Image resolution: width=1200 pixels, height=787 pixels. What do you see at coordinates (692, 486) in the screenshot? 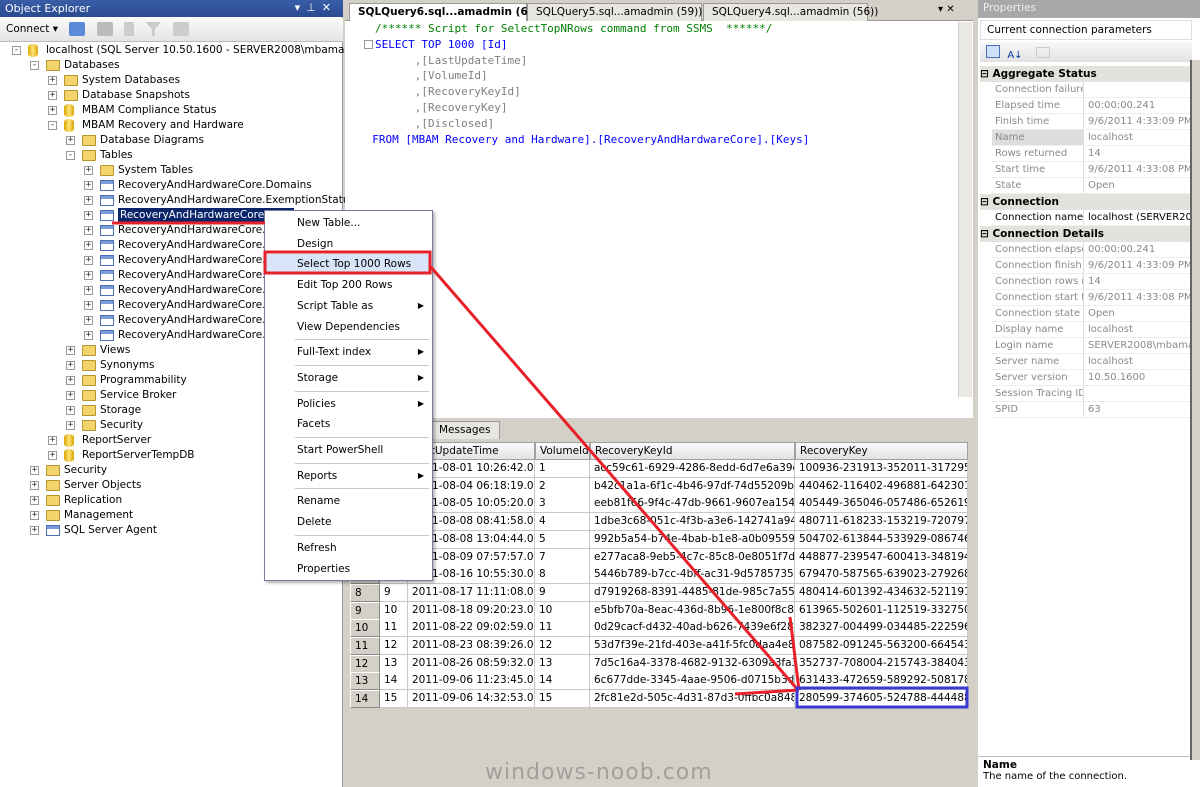
I see `grid-cell: b42c1a1a-6f1c-4b46-97df-74d55209bbec` at bounding box center [692, 486].